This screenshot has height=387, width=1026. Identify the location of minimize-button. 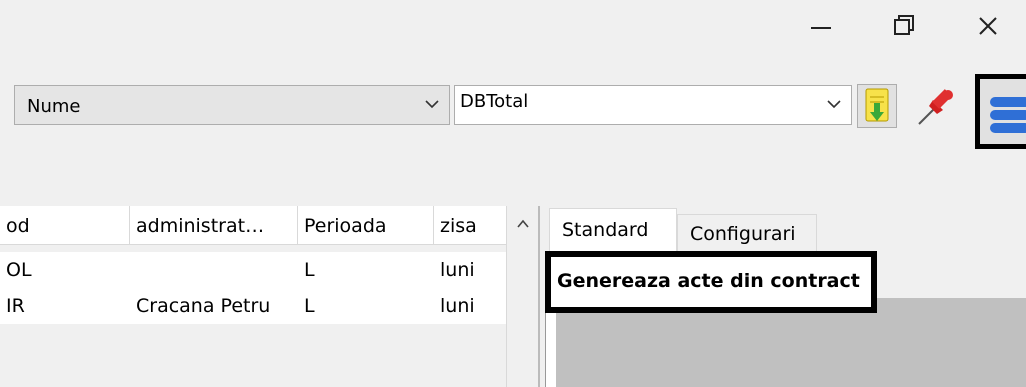
(821, 25).